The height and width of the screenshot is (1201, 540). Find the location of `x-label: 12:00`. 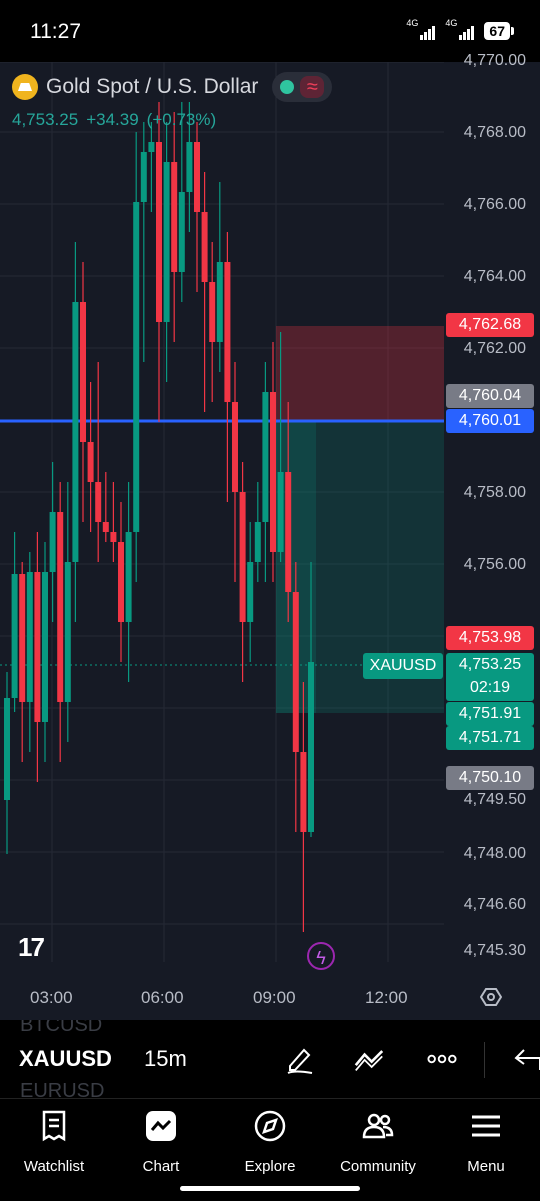

x-label: 12:00 is located at coordinates (386, 997).